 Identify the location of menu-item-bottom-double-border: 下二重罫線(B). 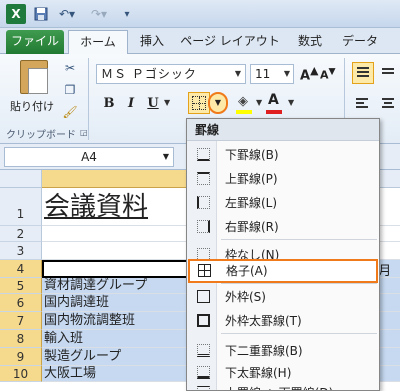
(283, 351).